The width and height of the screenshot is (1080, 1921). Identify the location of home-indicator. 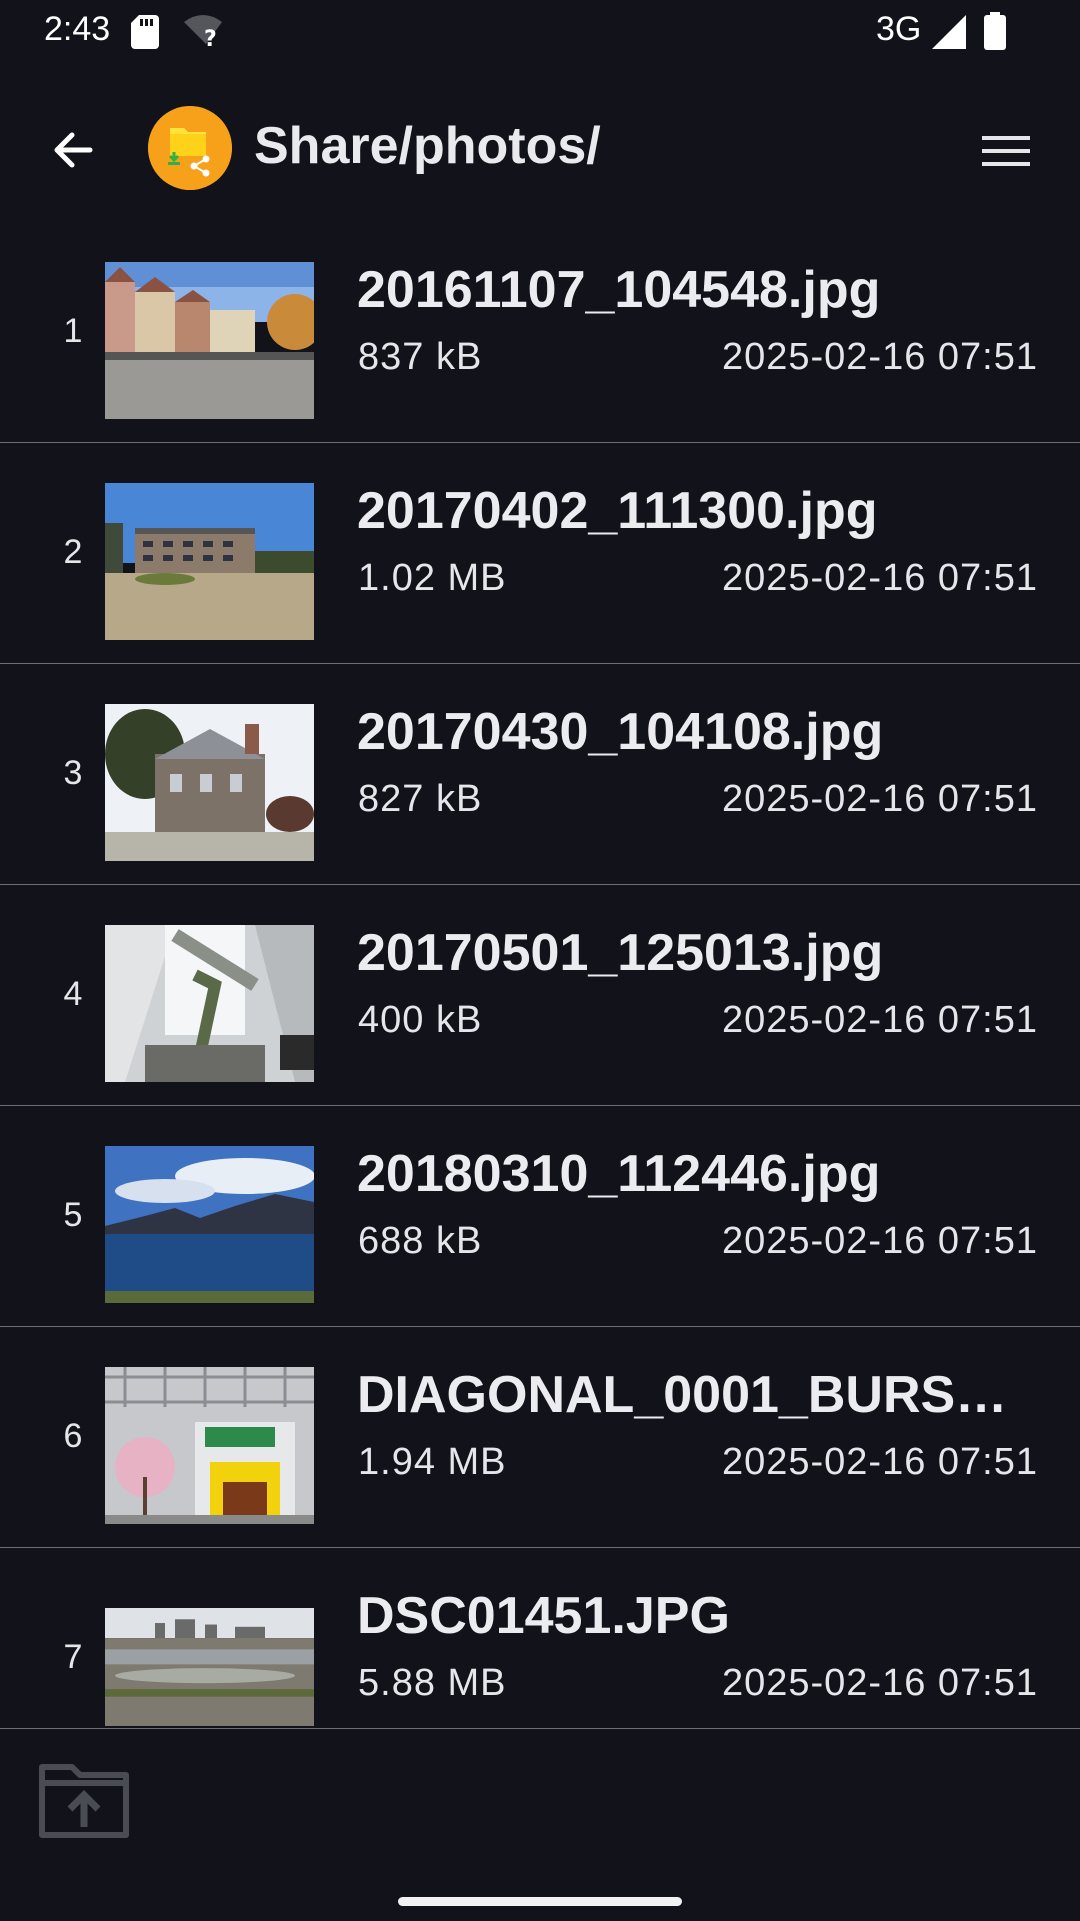
(540, 1901).